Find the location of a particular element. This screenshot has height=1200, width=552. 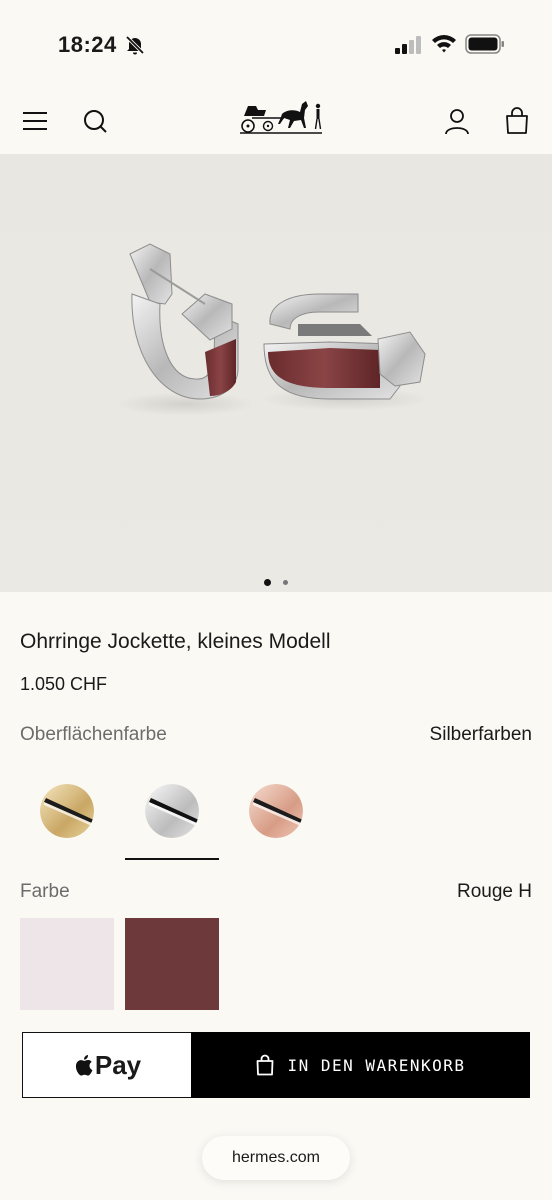

color-label: Farbe is located at coordinates (45, 891).